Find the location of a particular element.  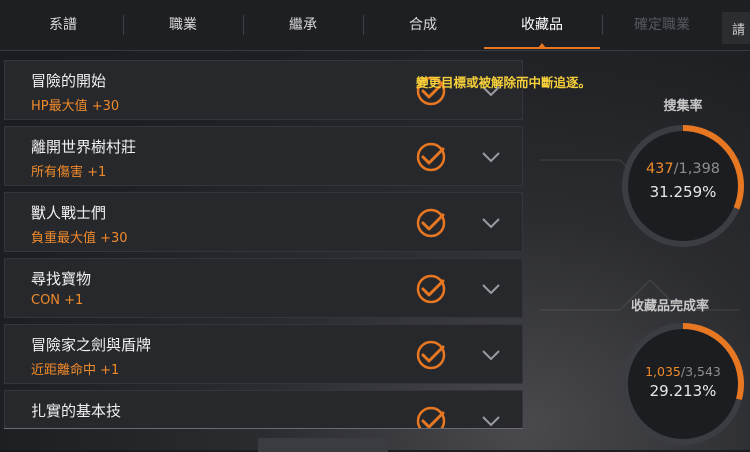

completion-rate-current: 1,035 is located at coordinates (663, 371).